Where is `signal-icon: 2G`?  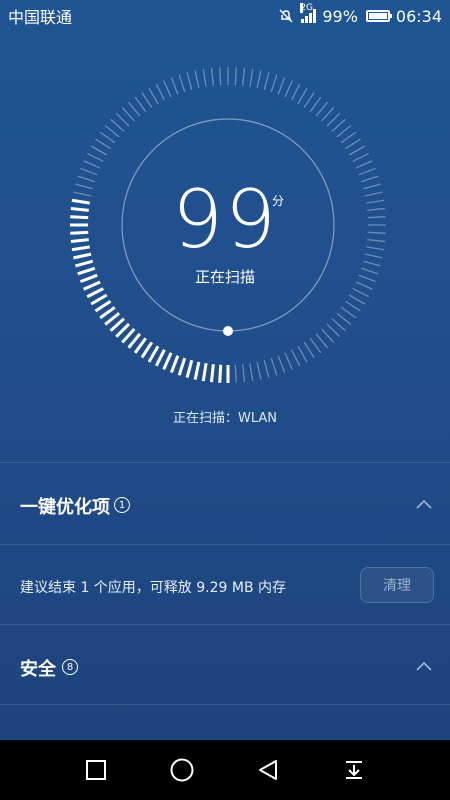
signal-icon: 2G is located at coordinates (308, 13).